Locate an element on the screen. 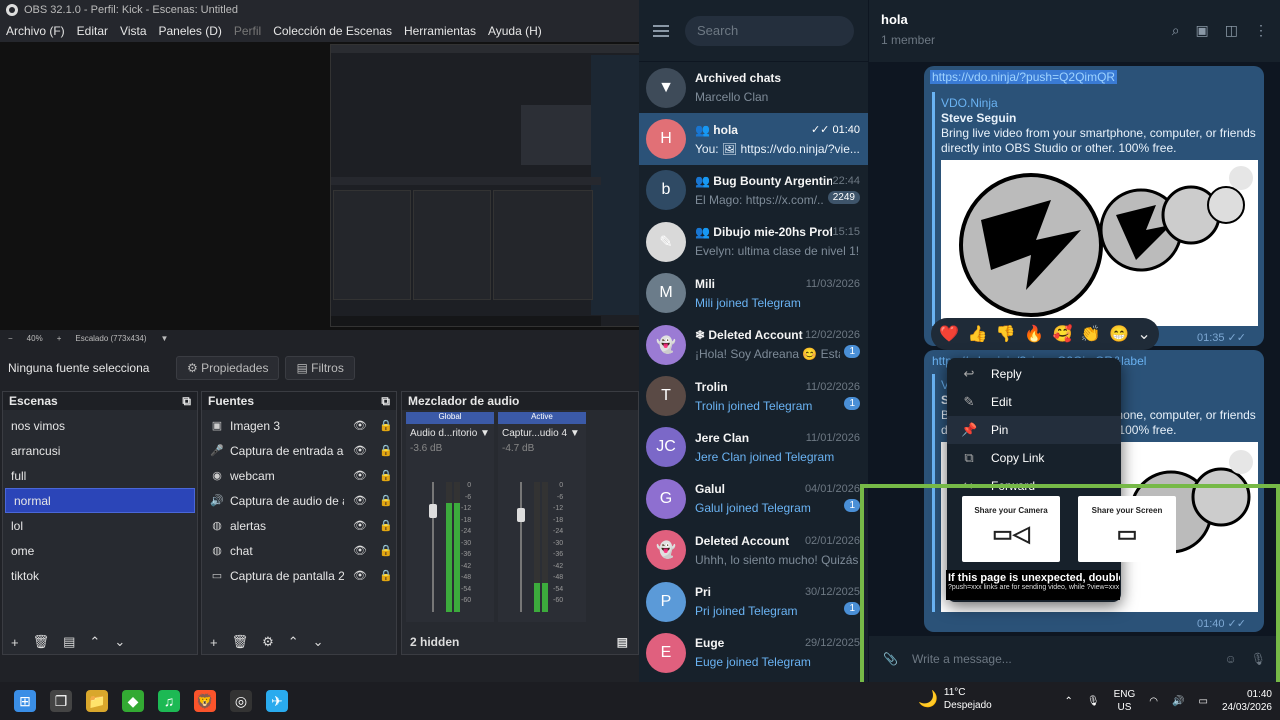 Image resolution: width=1280 pixels, height=720 pixels. volume-icon: 🔊 is located at coordinates (1178, 701).